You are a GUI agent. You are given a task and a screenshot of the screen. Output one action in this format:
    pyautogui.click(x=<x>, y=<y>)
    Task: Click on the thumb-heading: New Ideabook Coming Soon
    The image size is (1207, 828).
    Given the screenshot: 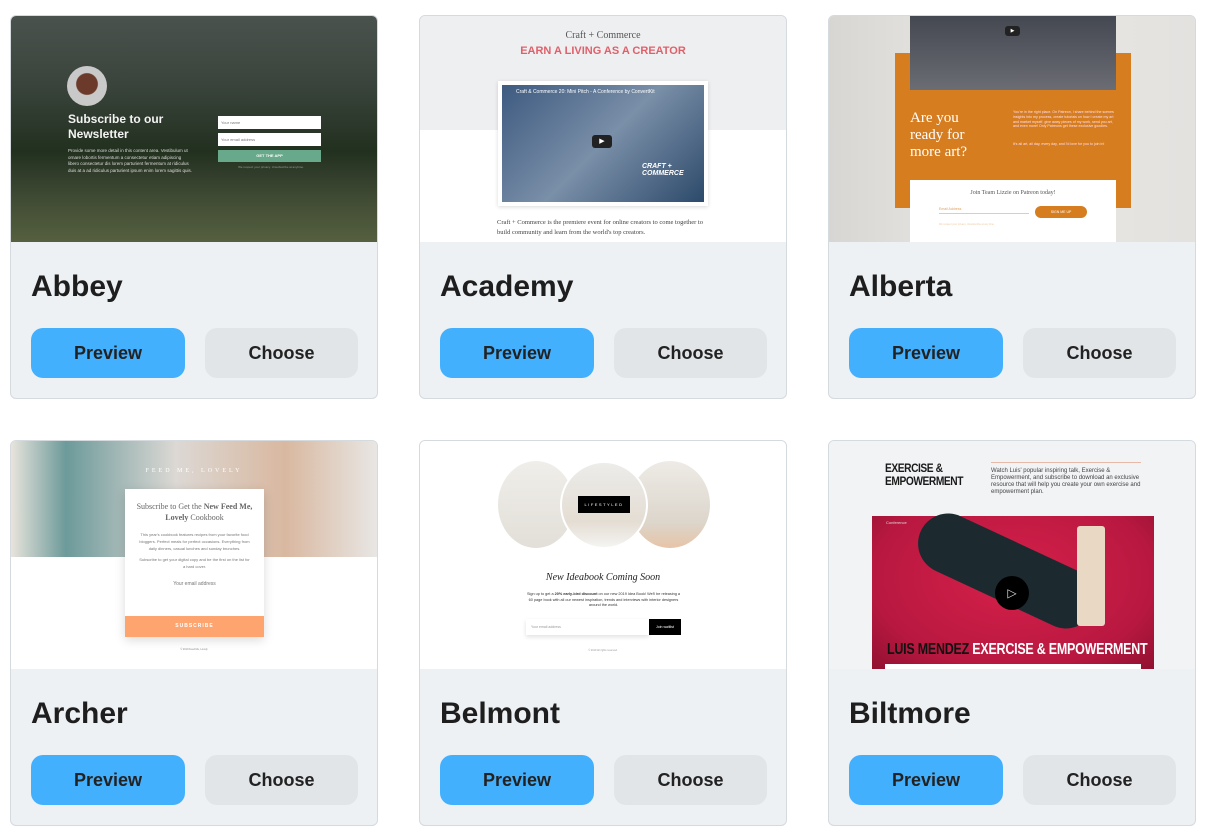 What is the action you would take?
    pyautogui.click(x=603, y=577)
    